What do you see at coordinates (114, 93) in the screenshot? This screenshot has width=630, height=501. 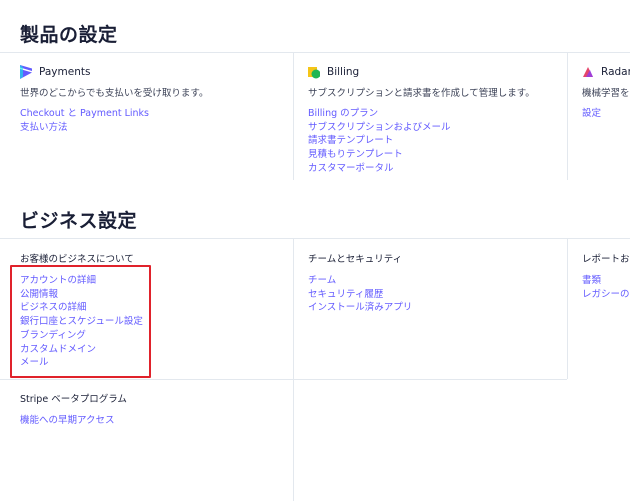 I see `payments-card-description: 世界のどこからでも支払いを受け取ります。` at bounding box center [114, 93].